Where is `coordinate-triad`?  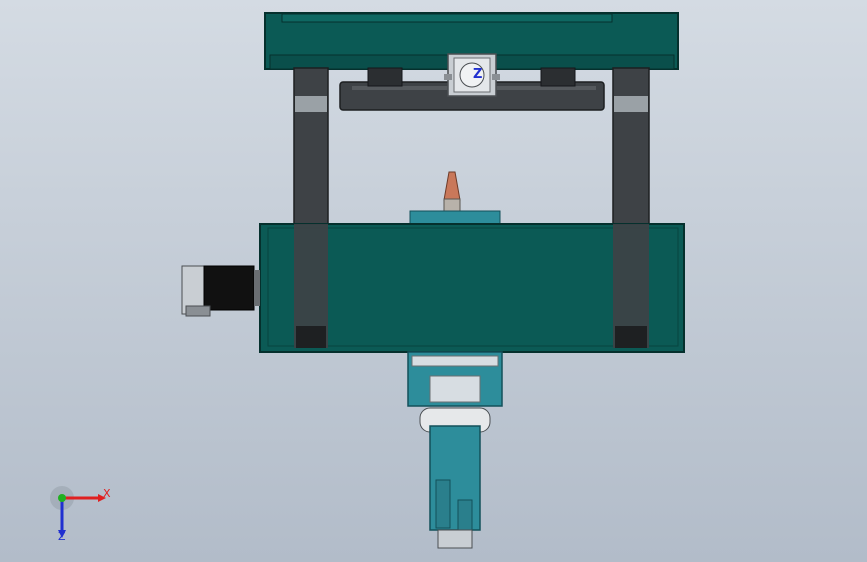
coordinate-triad is located at coordinates (78, 512).